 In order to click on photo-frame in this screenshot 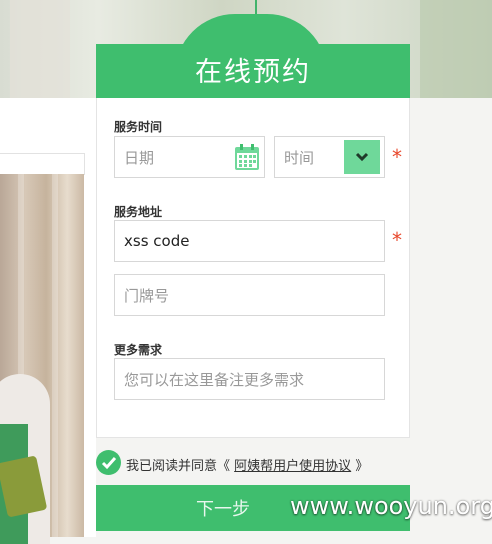, I will do `click(42, 164)`.